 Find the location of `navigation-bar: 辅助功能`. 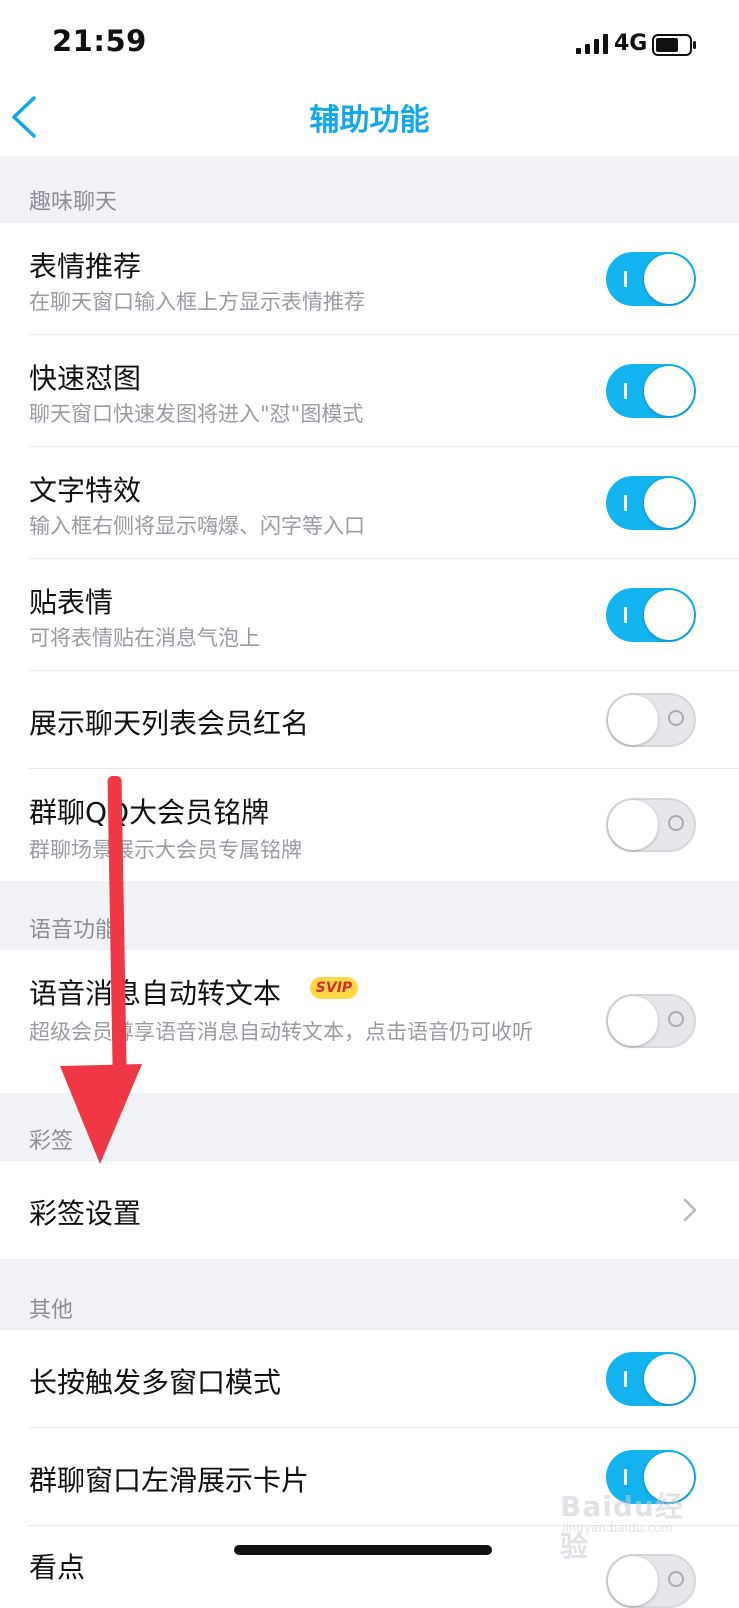

navigation-bar: 辅助功能 is located at coordinates (369, 119).